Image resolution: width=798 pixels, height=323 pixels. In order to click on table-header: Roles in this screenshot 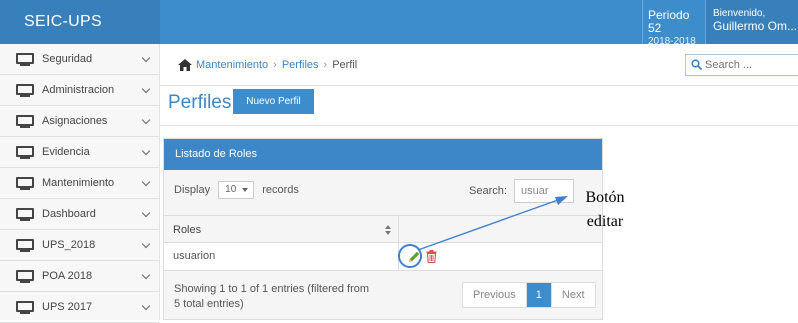, I will do `click(383, 229)`.